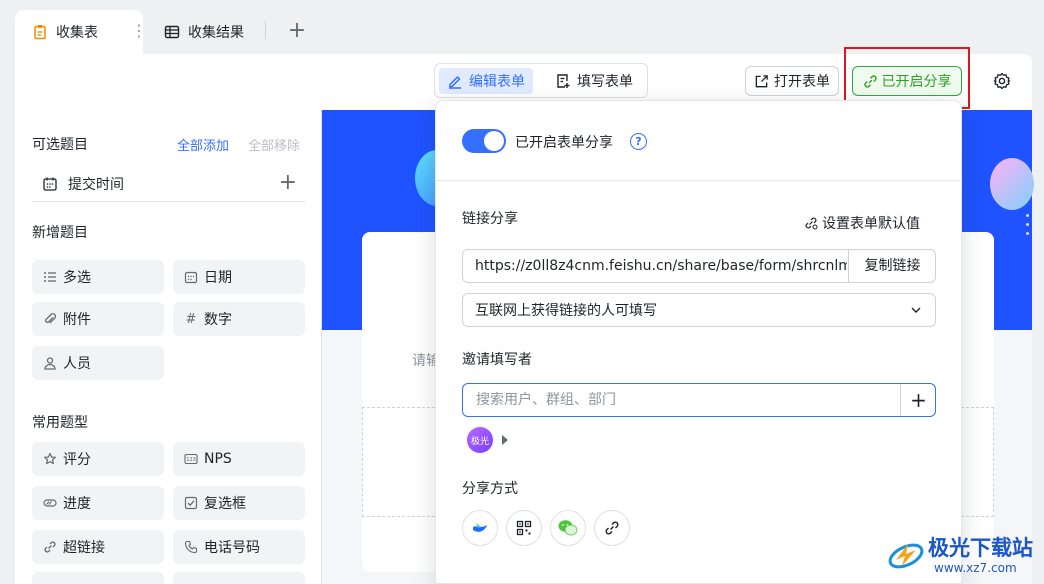 This screenshot has width=1044, height=584. What do you see at coordinates (50, 319) in the screenshot?
I see `paperclip-icon` at bounding box center [50, 319].